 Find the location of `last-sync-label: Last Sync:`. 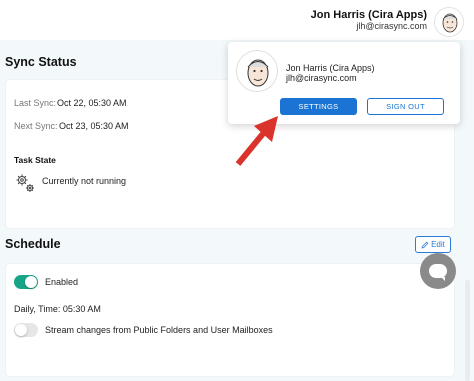

last-sync-label: Last Sync: is located at coordinates (35, 103).